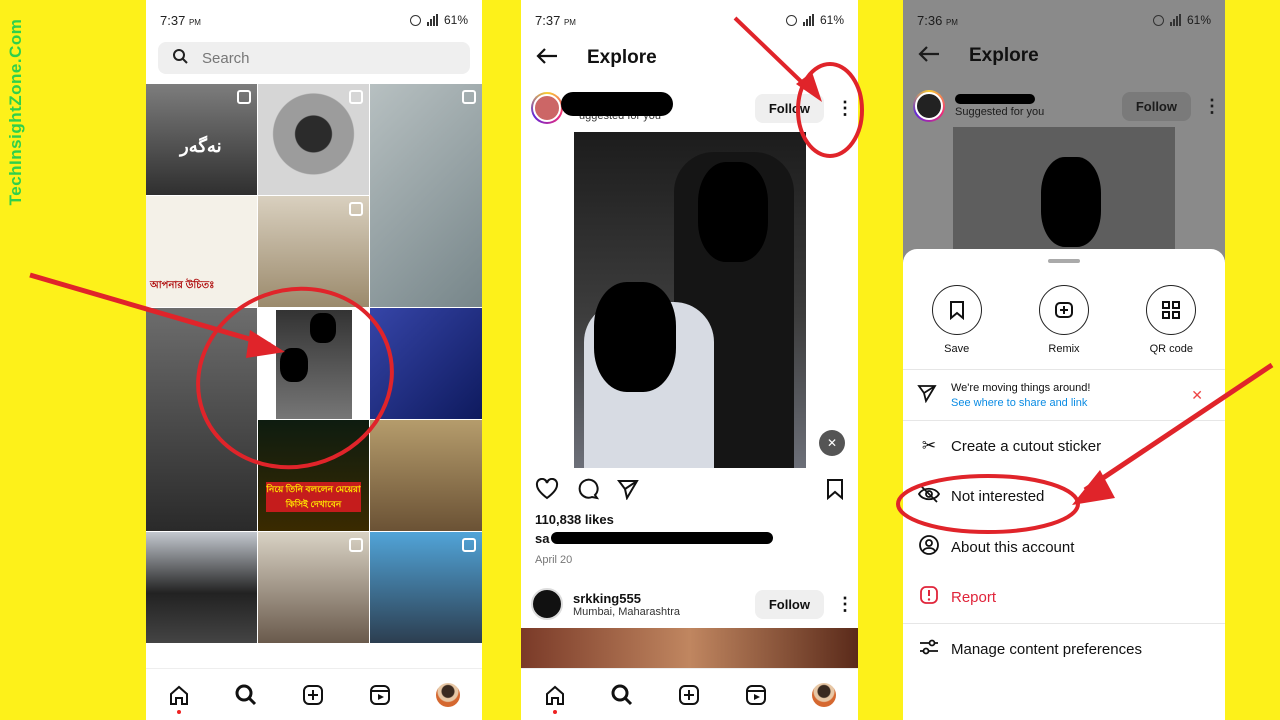 The image size is (1280, 720). What do you see at coordinates (1064, 446) in the screenshot?
I see `create-cutout-sticker-item: ✂ Create a cutout sticker` at bounding box center [1064, 446].